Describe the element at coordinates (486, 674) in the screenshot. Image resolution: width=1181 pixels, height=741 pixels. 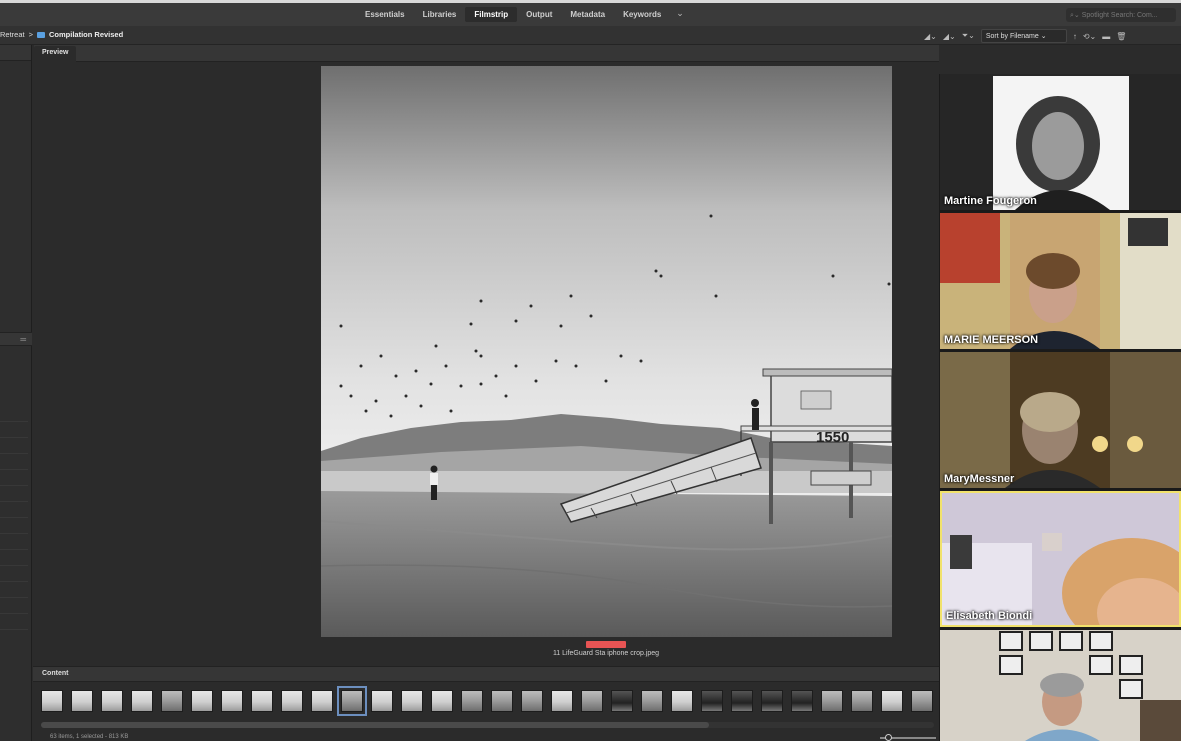
I see `content-tab-bar: Content` at that location.